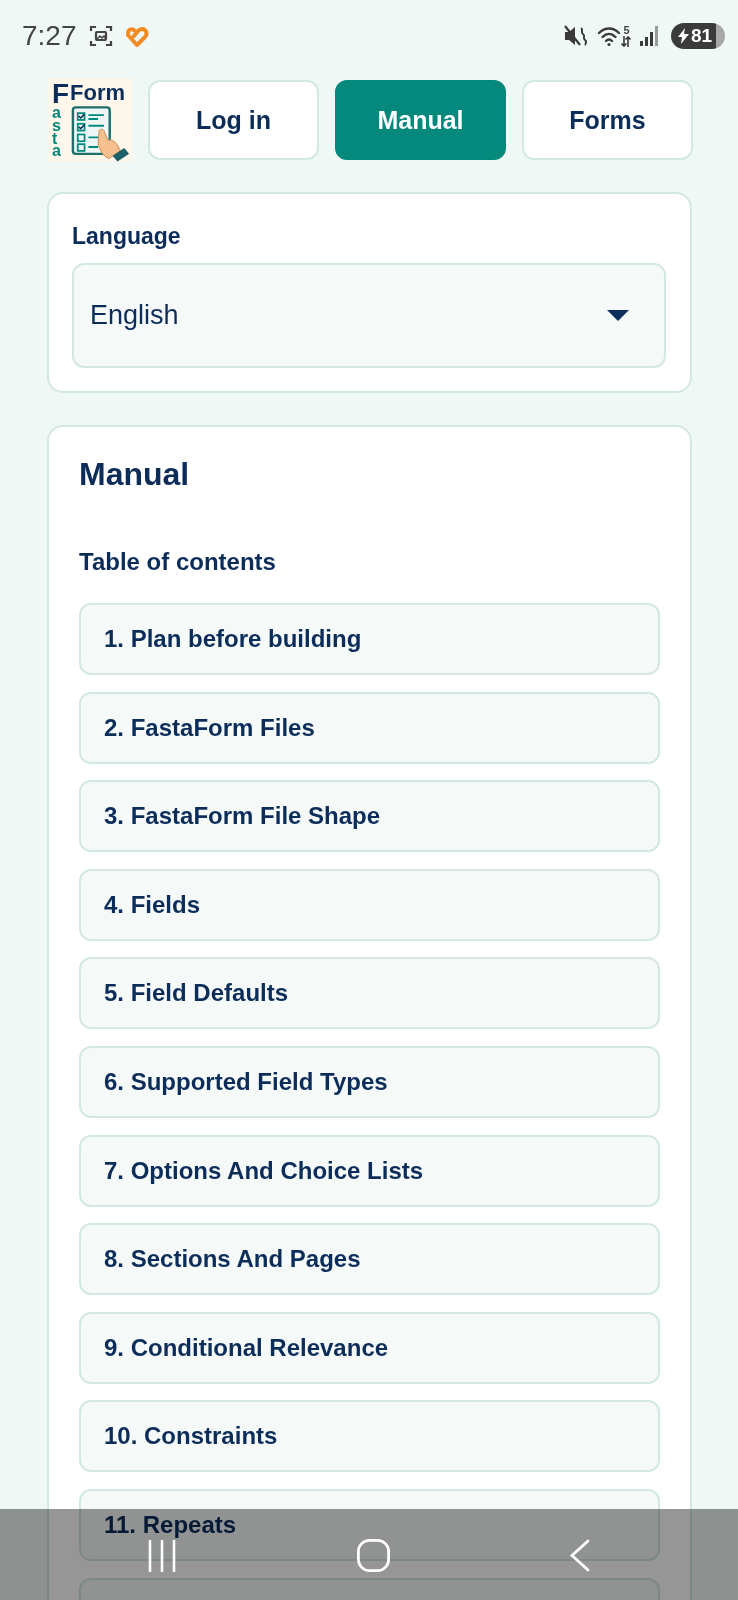 This screenshot has width=738, height=1600. What do you see at coordinates (233, 120) in the screenshot?
I see `nav-tab: Log in` at bounding box center [233, 120].